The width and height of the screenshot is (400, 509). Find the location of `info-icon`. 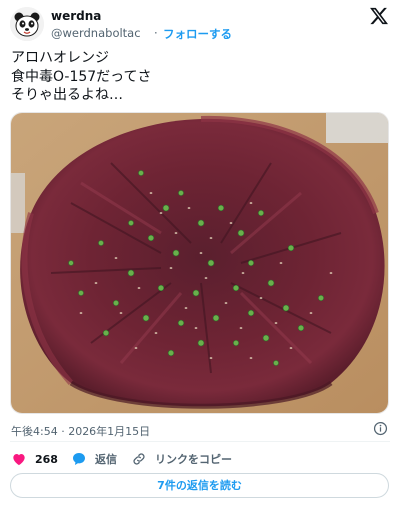

info-icon is located at coordinates (380, 428).